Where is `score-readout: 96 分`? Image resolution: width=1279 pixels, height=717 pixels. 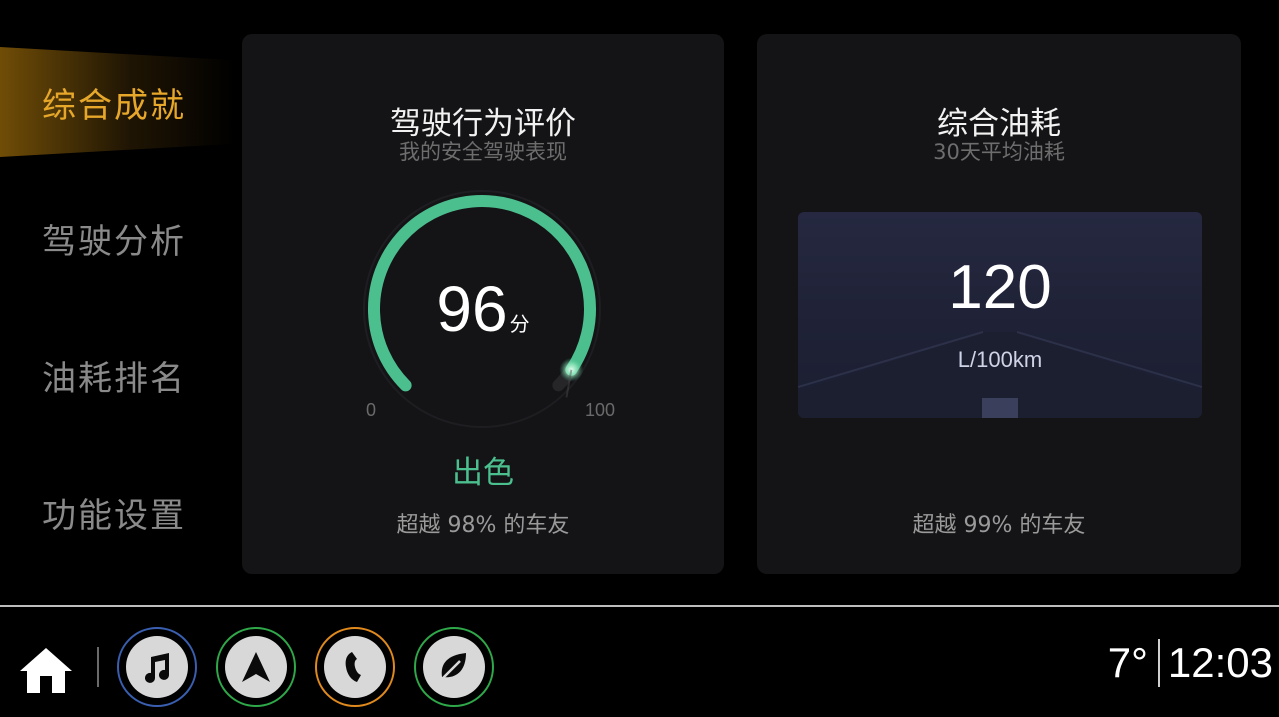 score-readout: 96 分 is located at coordinates (483, 309).